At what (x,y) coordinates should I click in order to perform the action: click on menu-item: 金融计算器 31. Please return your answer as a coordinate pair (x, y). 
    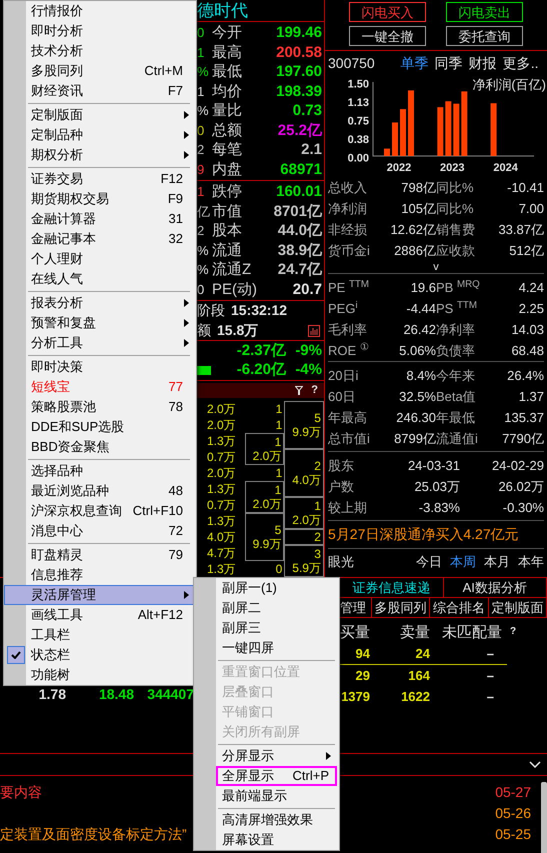
    Looking at the image, I should click on (100, 219).